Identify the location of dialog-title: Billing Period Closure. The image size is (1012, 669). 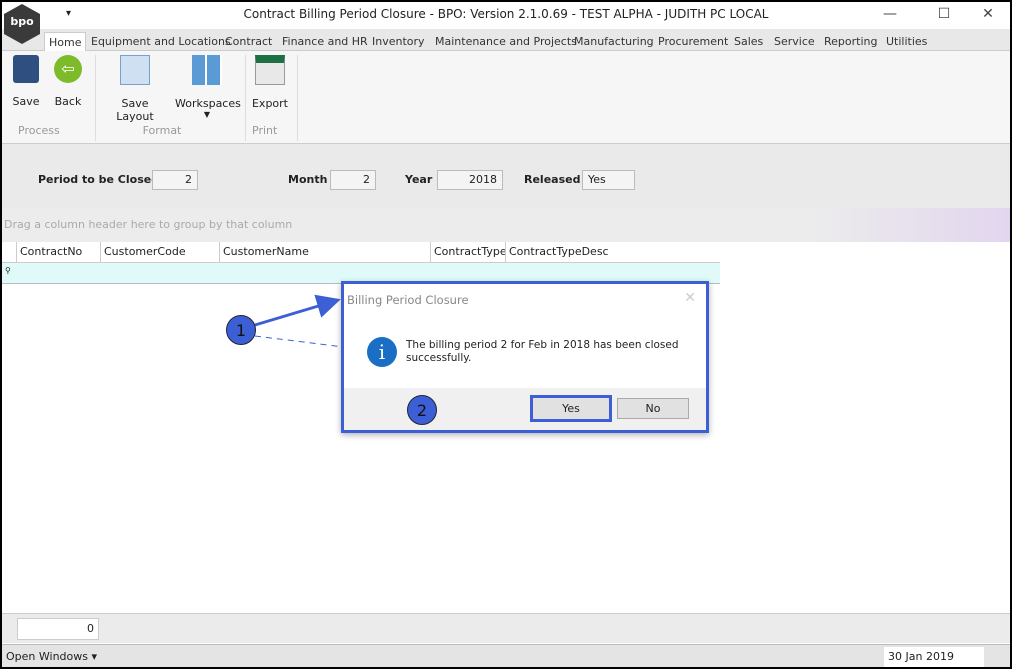
(408, 300).